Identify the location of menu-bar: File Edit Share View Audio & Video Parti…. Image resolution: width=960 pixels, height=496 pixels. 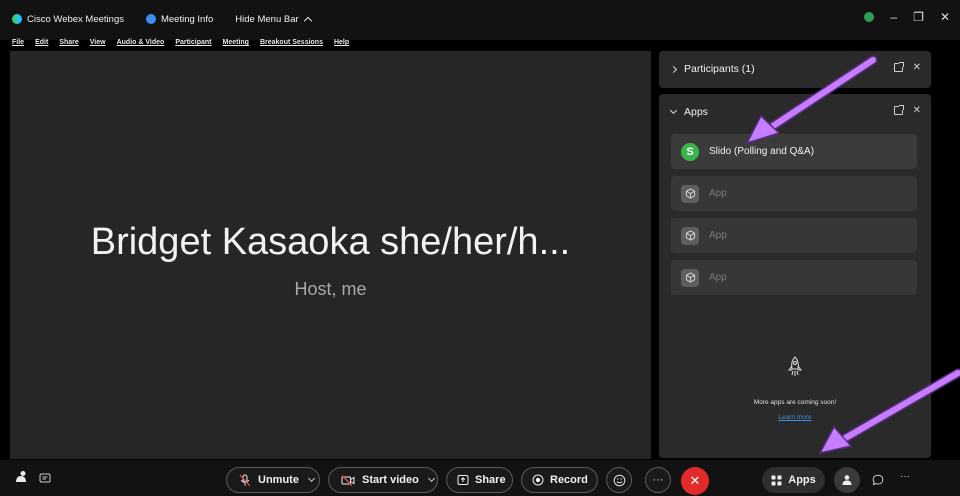
(186, 44).